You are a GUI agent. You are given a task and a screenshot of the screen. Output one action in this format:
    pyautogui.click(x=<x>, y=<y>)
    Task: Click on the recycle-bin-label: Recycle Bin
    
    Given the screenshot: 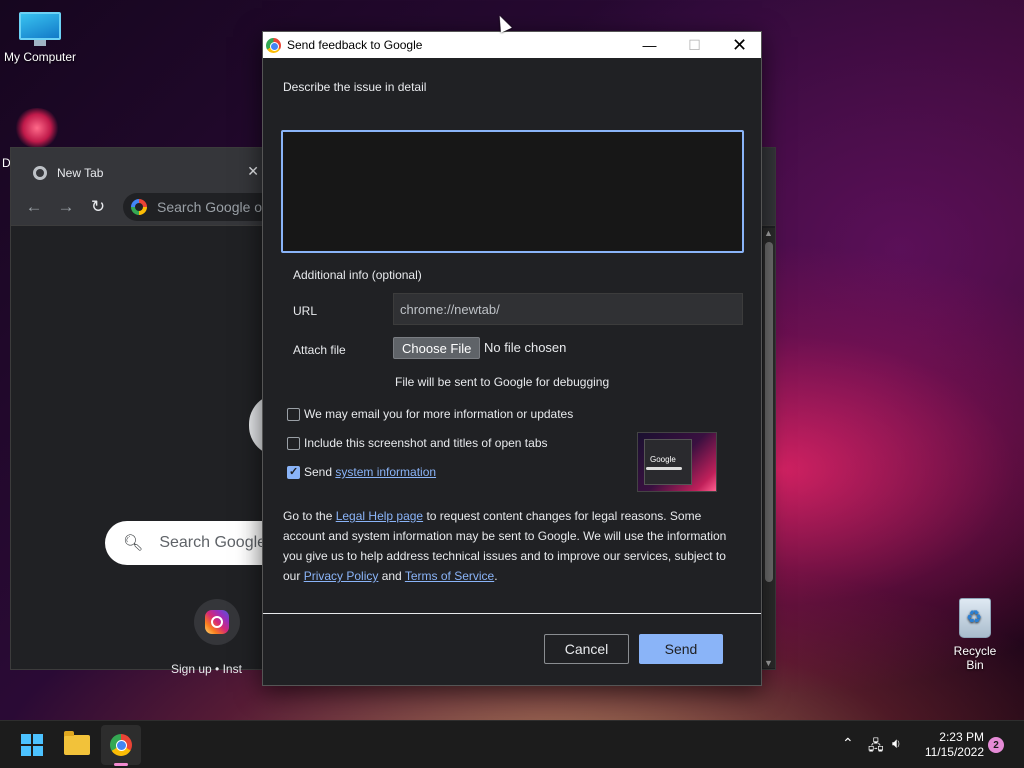 What is the action you would take?
    pyautogui.click(x=975, y=658)
    